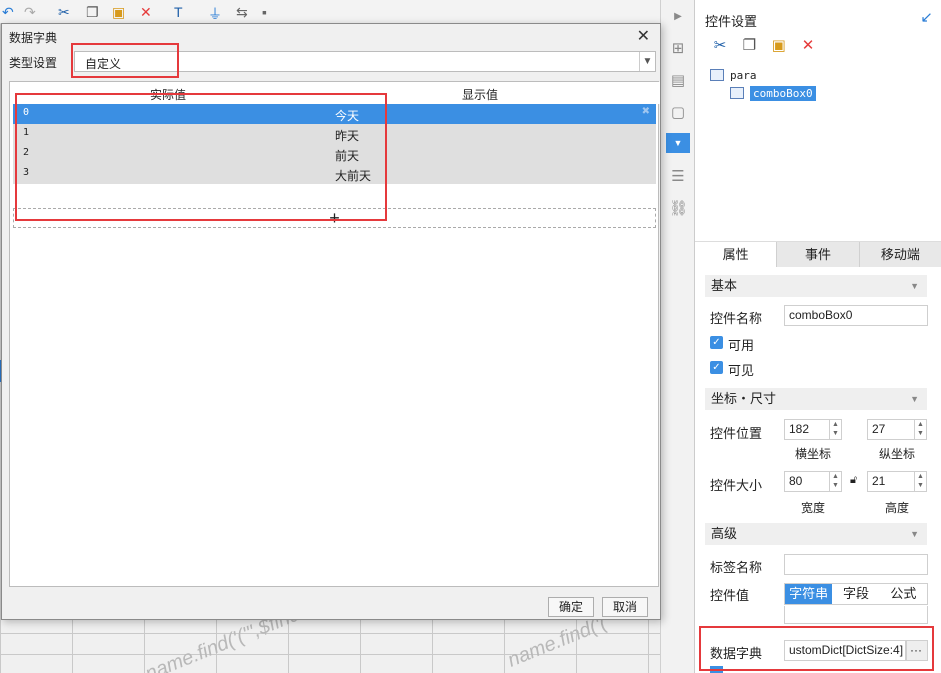  Describe the element at coordinates (816, 534) in the screenshot. I see `section-advanced: 高级 ▼` at that location.